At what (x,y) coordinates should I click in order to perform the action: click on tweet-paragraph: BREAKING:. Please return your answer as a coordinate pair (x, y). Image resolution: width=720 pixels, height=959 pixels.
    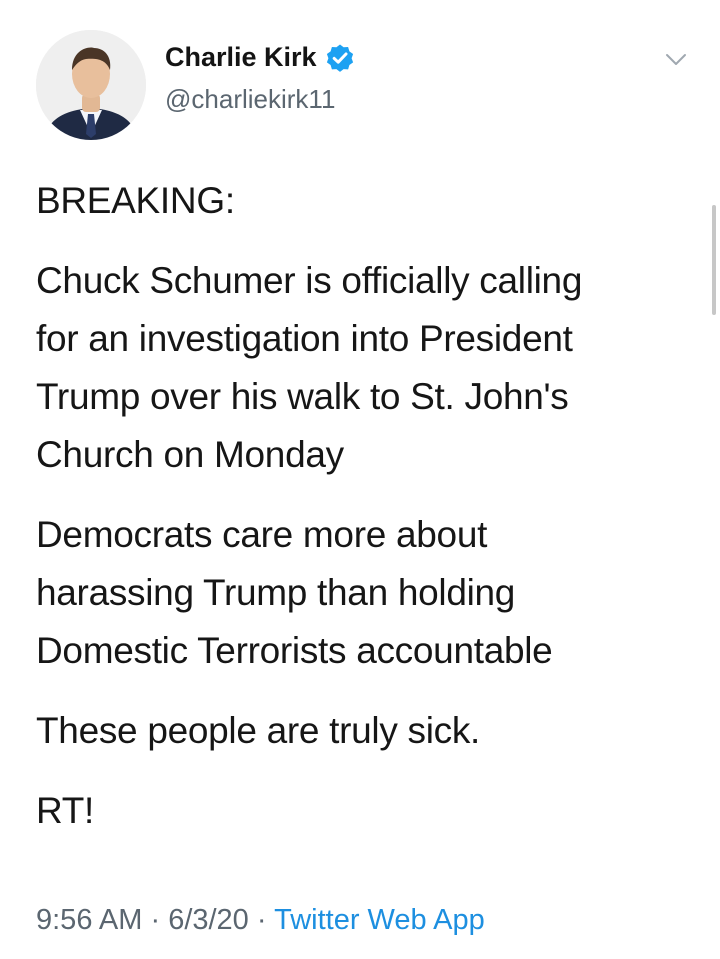
    Looking at the image, I should click on (135, 200).